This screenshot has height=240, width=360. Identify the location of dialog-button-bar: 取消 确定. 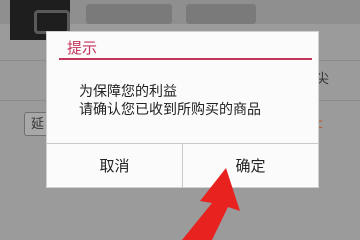
(182, 165).